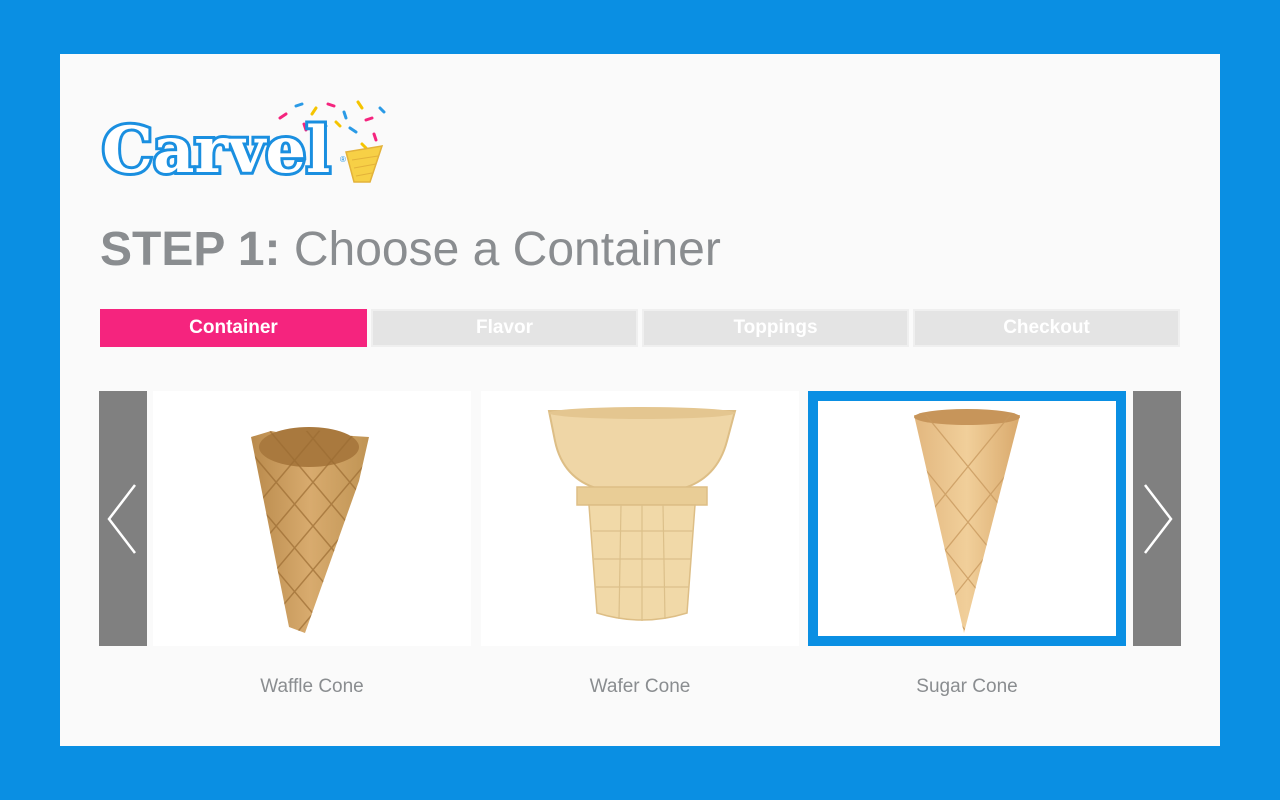 Image resolution: width=1280 pixels, height=800 pixels. What do you see at coordinates (967, 686) in the screenshot?
I see `container-label-sugar-cone: Sugar Cone` at bounding box center [967, 686].